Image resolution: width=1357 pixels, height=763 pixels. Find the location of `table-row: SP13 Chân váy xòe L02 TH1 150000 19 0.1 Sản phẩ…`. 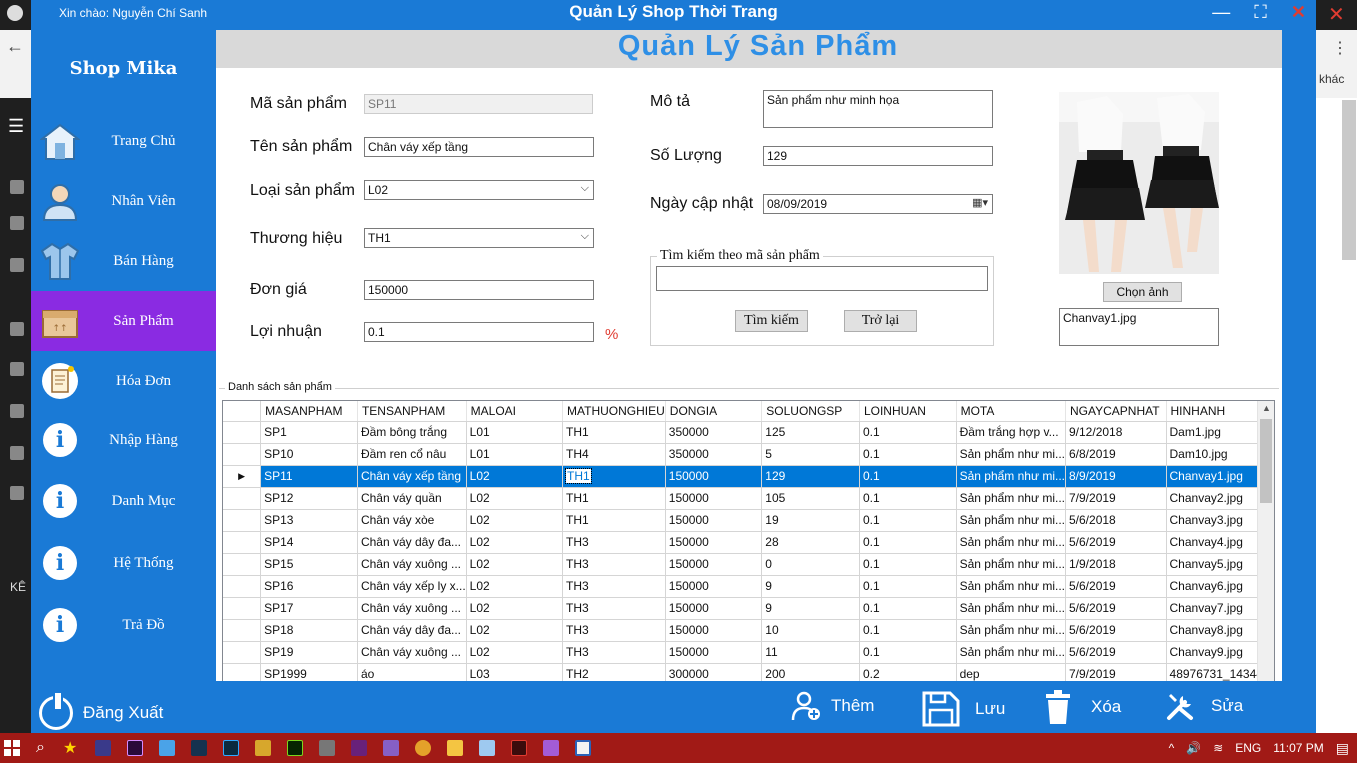

table-row: SP13 Chân váy xòe L02 TH1 150000 19 0.1 Sản phẩ… is located at coordinates (748, 520).